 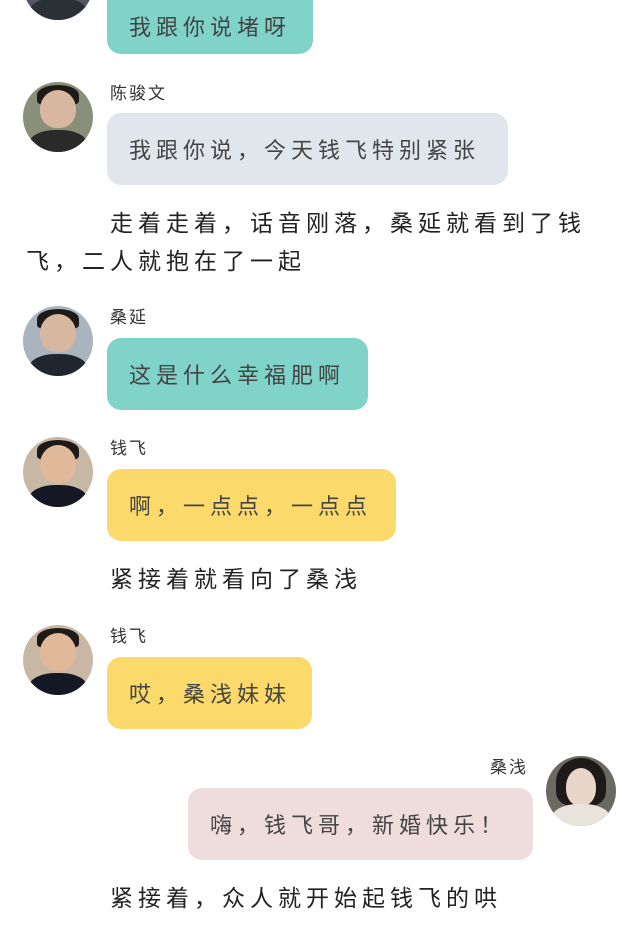 I want to click on avatar-chen-junwen, so click(x=58, y=117).